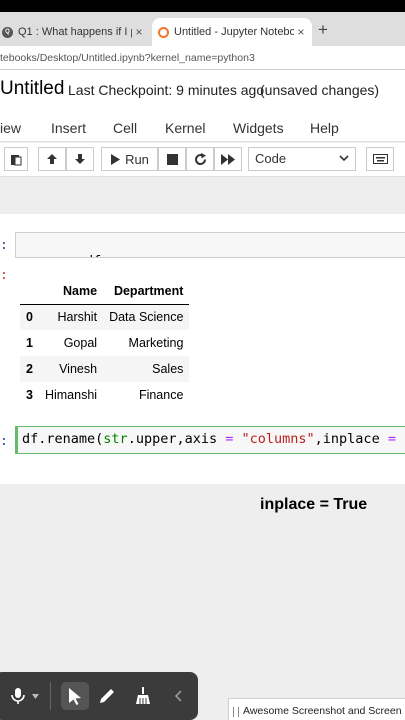 This screenshot has width=405, height=720. What do you see at coordinates (351, 439) in the screenshot?
I see `code-token: inplace` at bounding box center [351, 439].